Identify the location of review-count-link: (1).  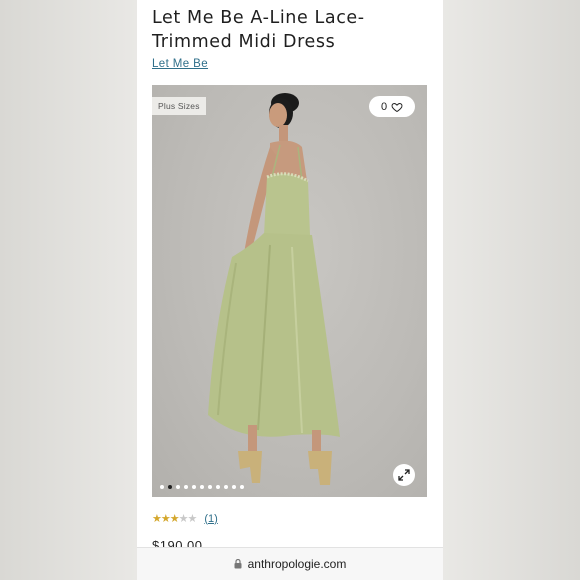
(210, 519).